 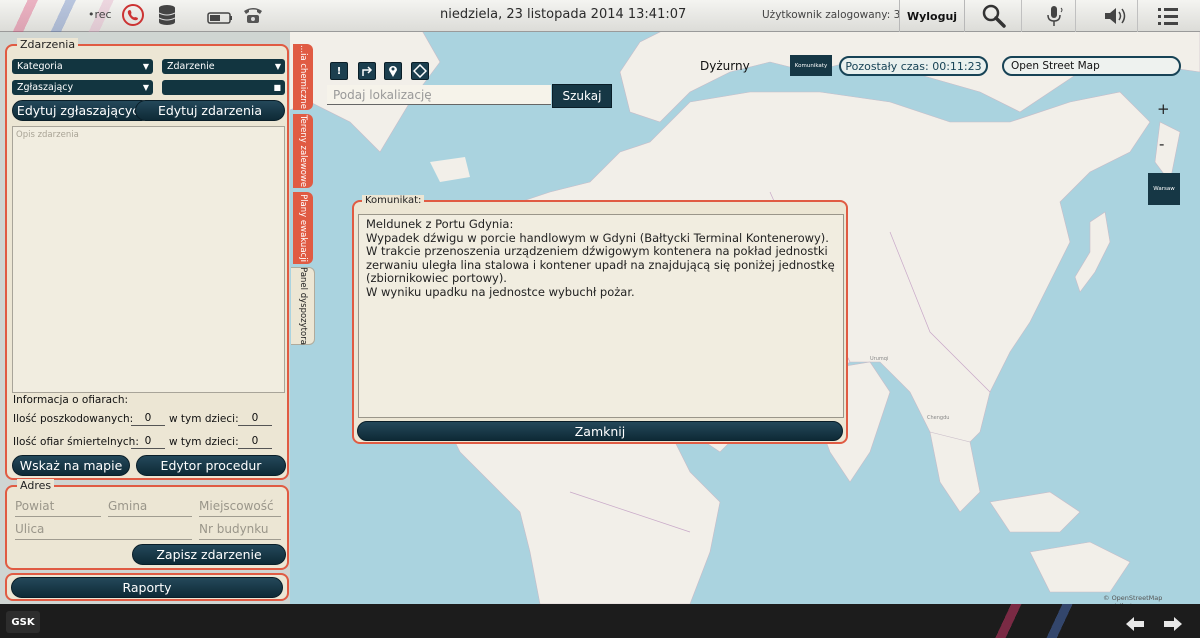 I want to click on address-legend: Adres, so click(x=36, y=485).